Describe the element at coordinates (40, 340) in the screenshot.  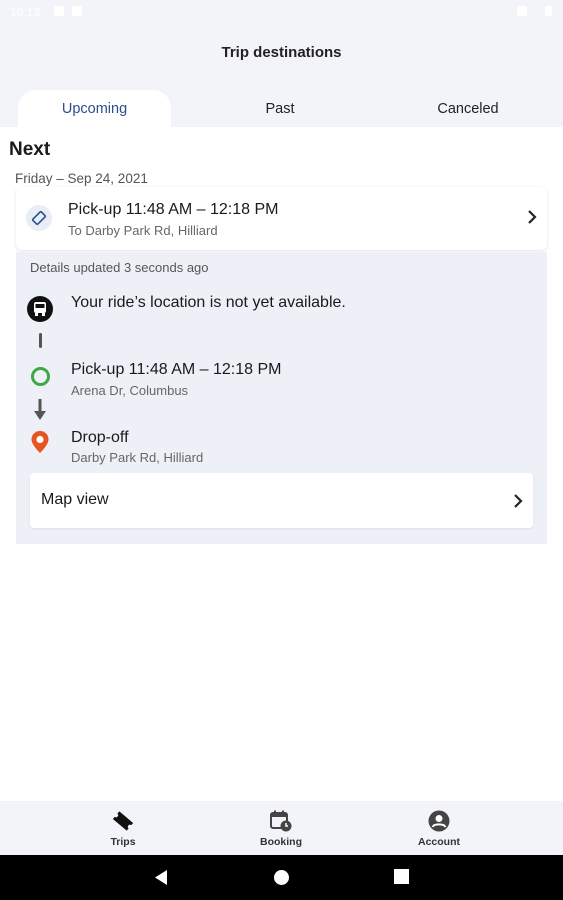
I see `timeline-connector` at that location.